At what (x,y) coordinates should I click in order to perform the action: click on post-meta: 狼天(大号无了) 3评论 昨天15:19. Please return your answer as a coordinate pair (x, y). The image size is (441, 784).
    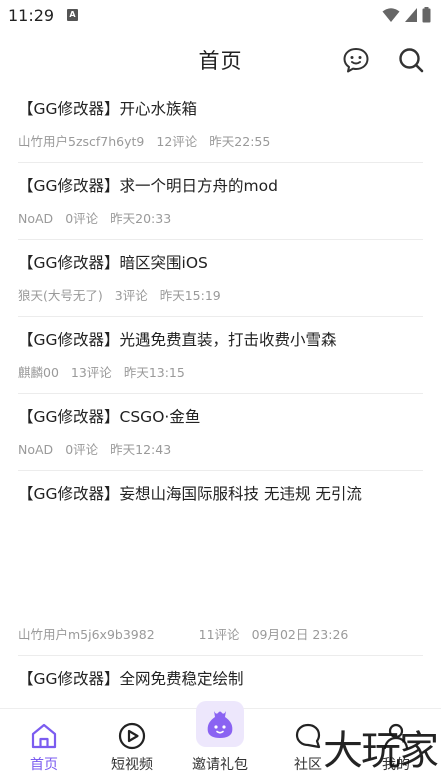
    Looking at the image, I should click on (220, 302).